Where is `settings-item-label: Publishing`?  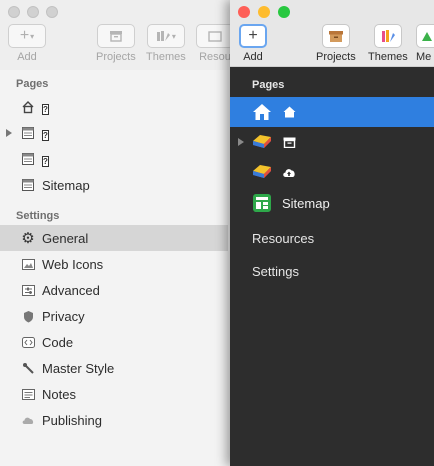 settings-item-label: Publishing is located at coordinates (72, 420).